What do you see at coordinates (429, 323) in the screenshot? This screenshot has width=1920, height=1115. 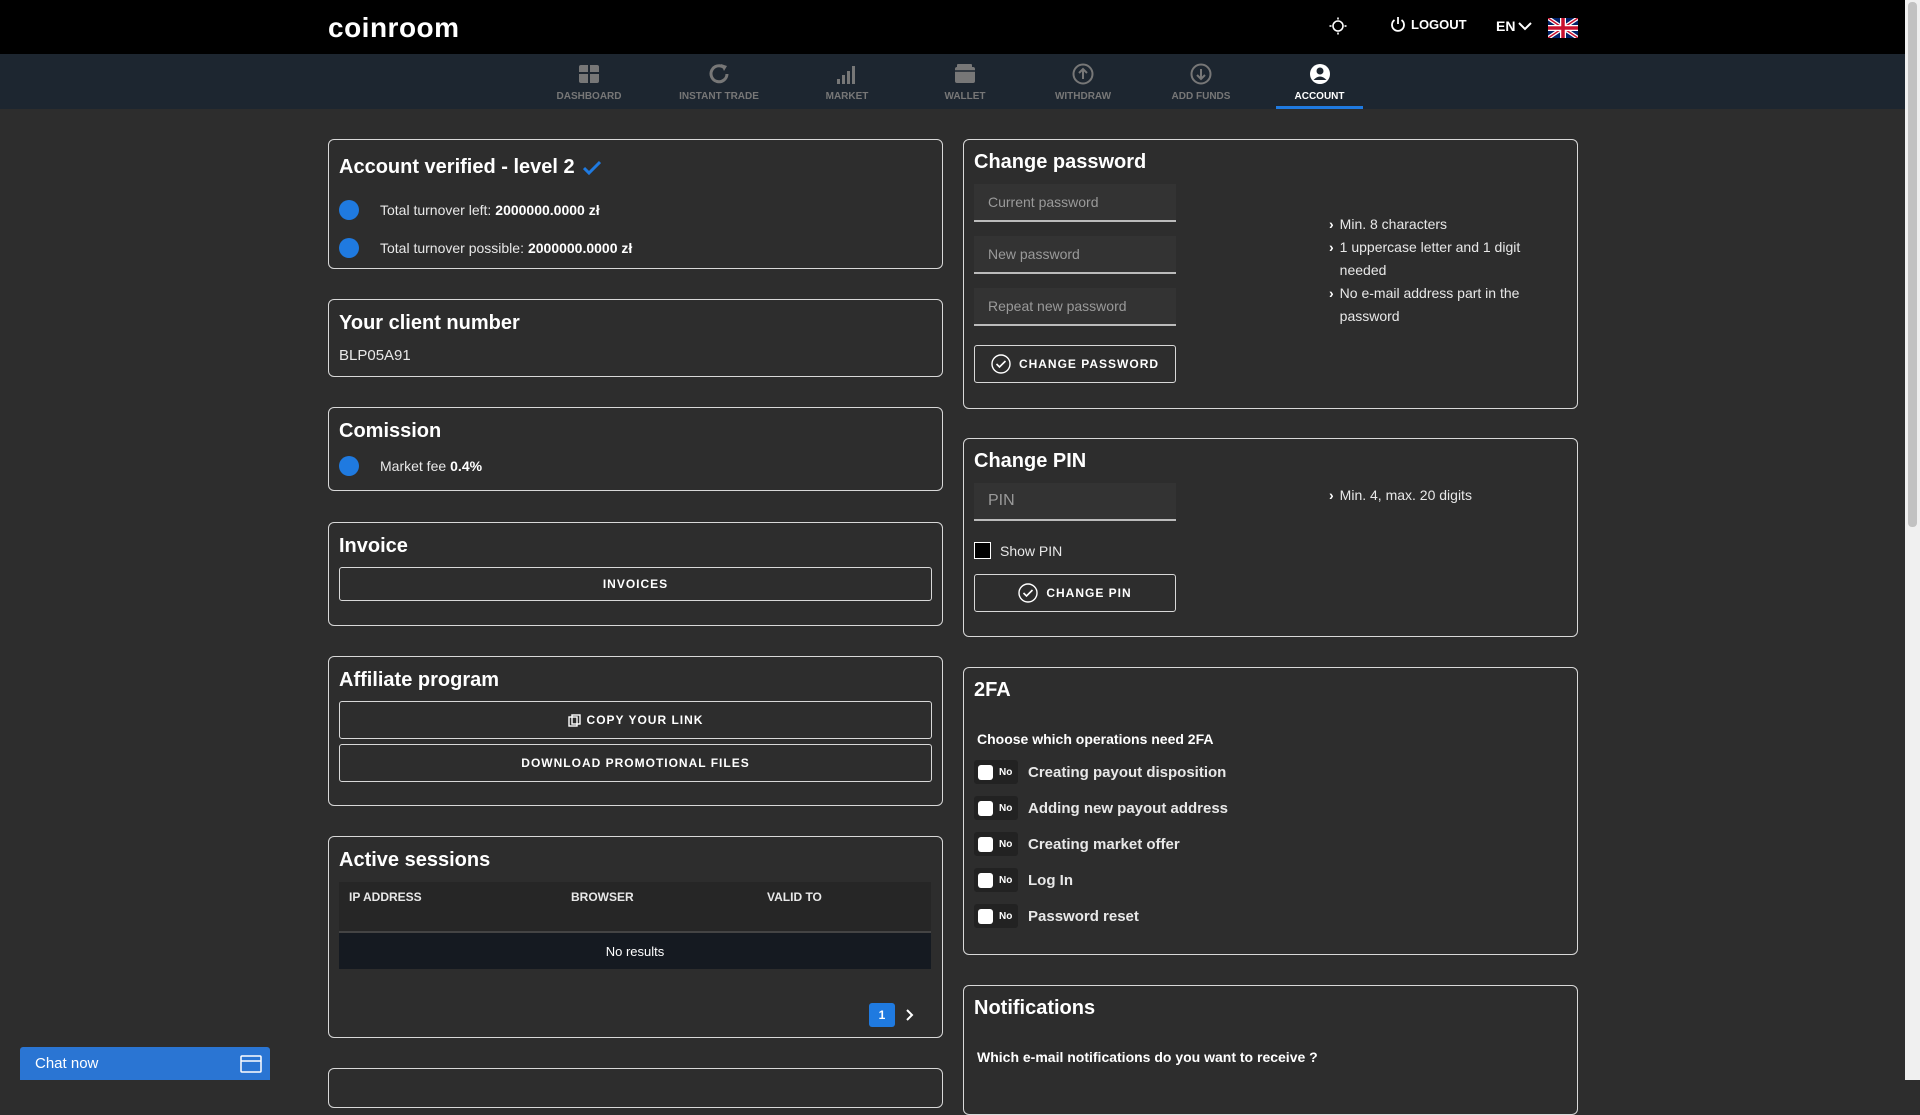 I see `client-number-title: Your client number` at bounding box center [429, 323].